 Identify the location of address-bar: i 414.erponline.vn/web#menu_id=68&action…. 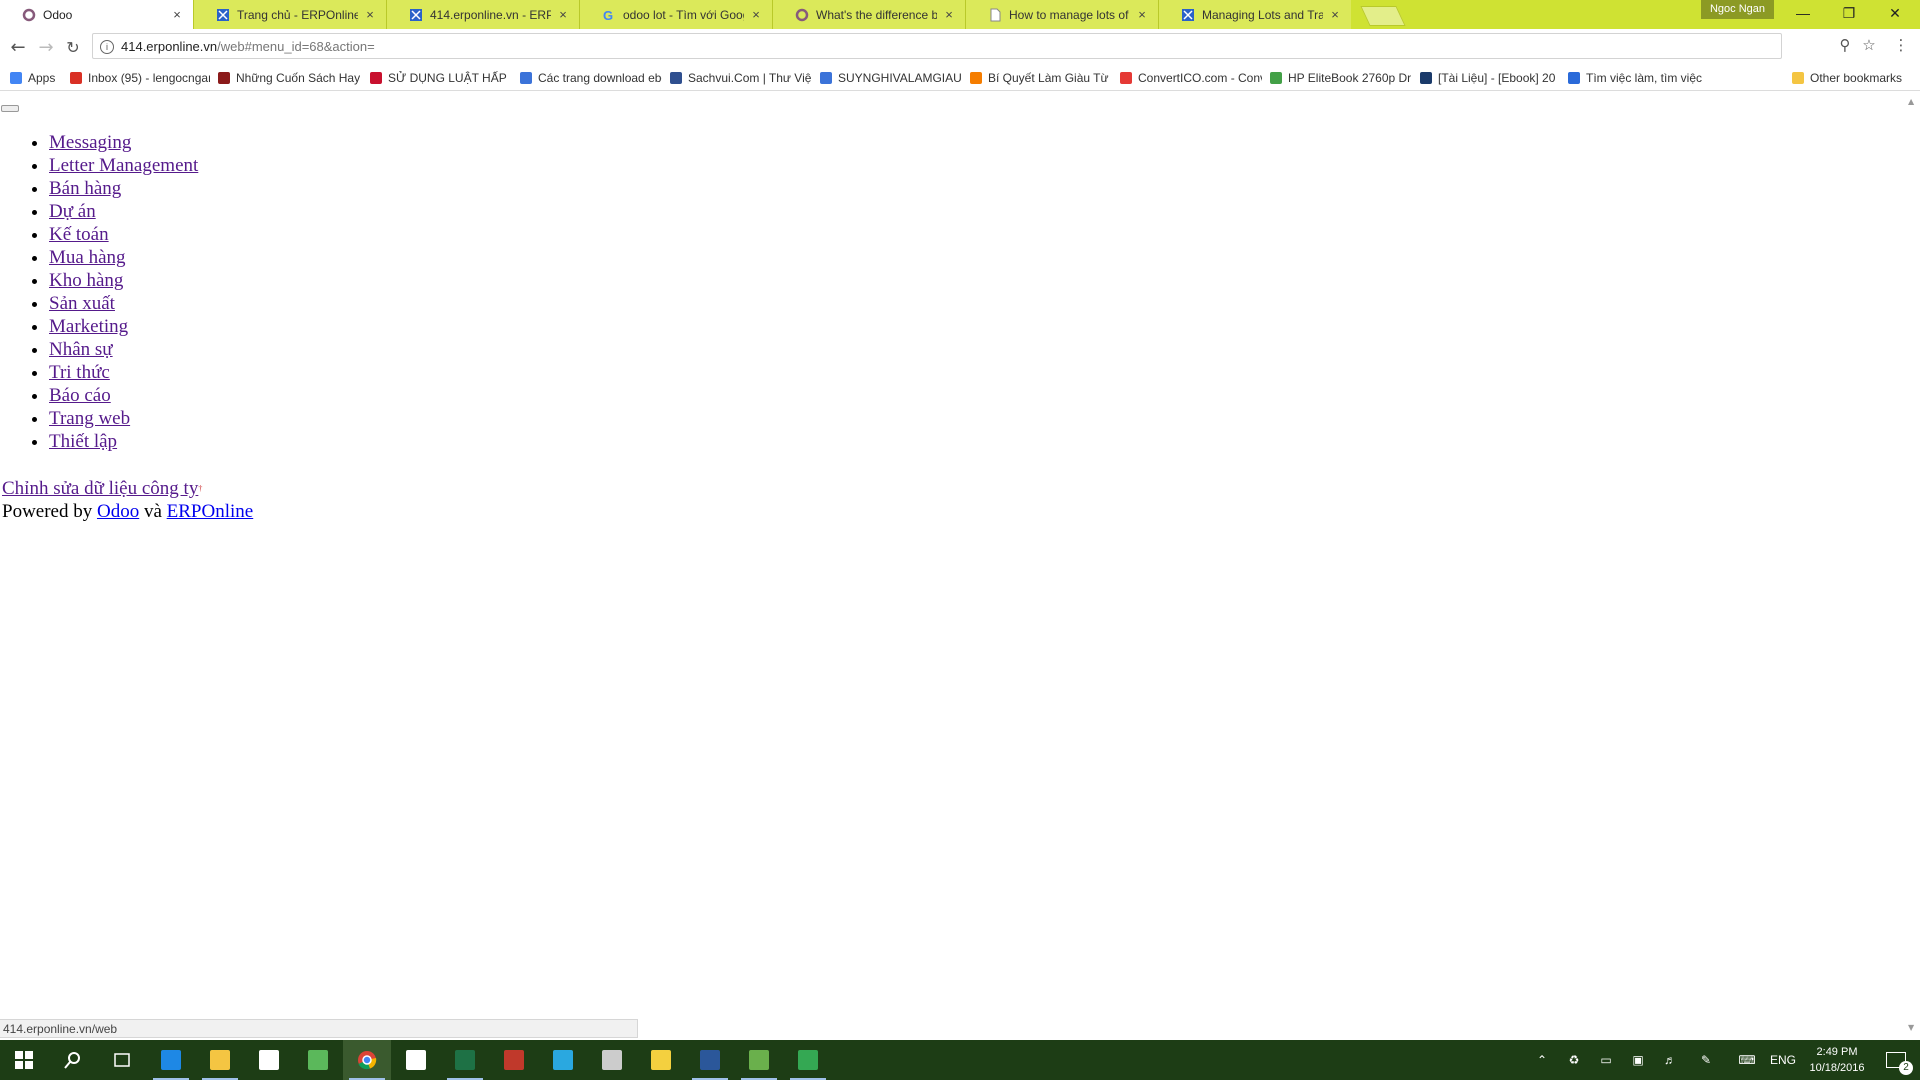
(937, 46).